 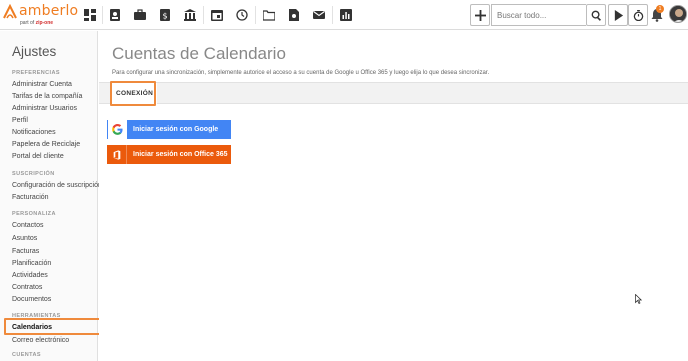 I want to click on stopwatch-button, so click(x=638, y=15).